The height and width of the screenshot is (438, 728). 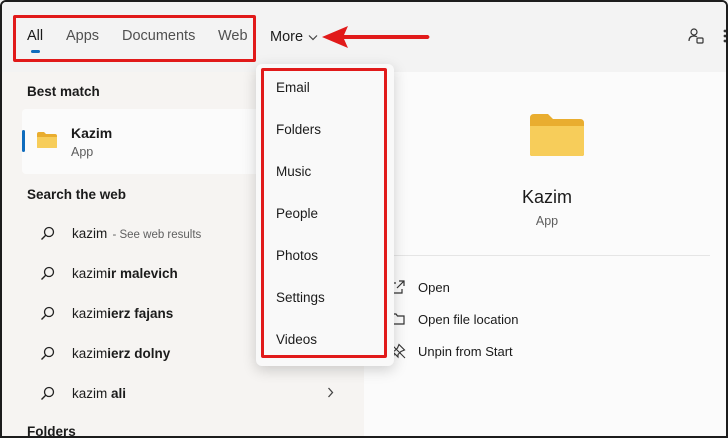 What do you see at coordinates (63, 91) in the screenshot?
I see `section-best-match: Best match` at bounding box center [63, 91].